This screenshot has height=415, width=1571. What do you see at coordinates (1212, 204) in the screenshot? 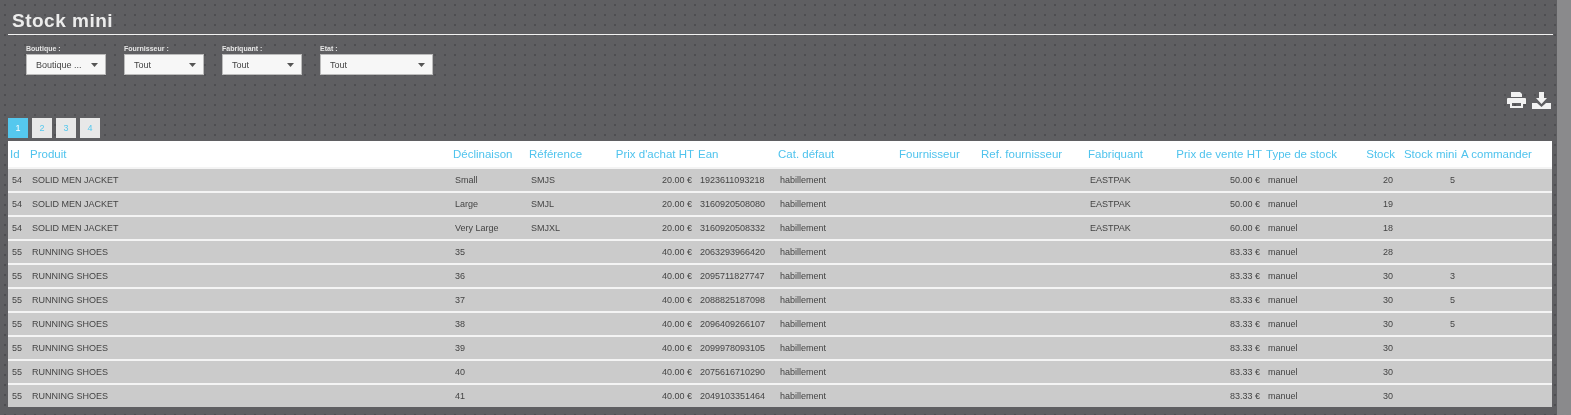
I see `table-cell: 50.00 €` at bounding box center [1212, 204].